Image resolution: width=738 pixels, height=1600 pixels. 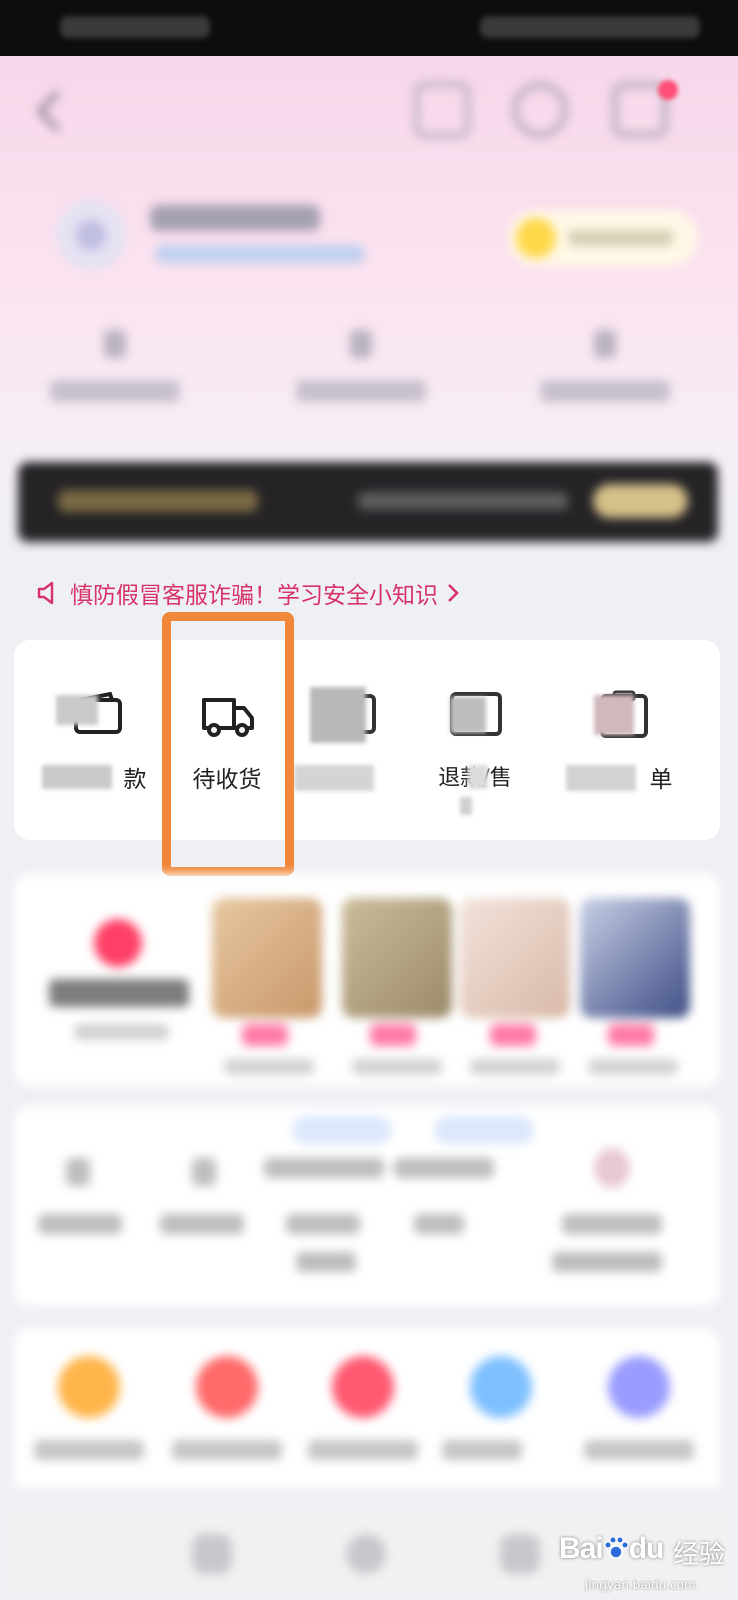 I want to click on status-right-info, so click(x=590, y=27).